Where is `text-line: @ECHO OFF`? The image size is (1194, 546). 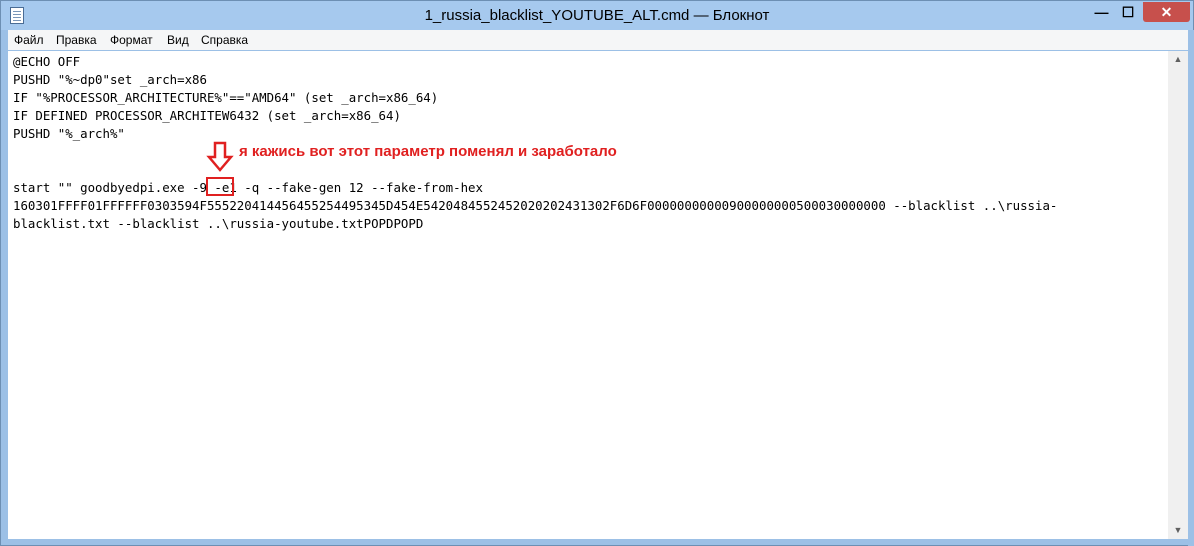
text-line: @ECHO OFF is located at coordinates (47, 61).